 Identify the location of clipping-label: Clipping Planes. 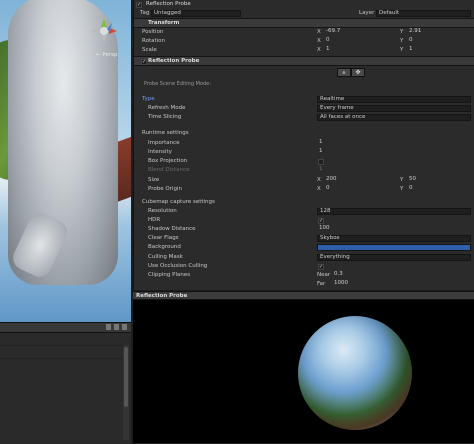
(169, 275).